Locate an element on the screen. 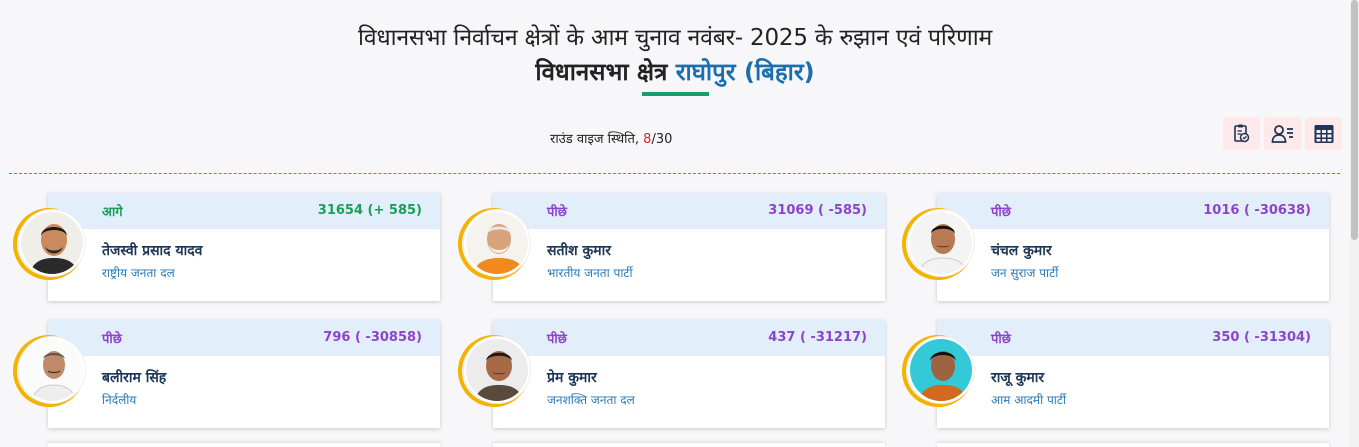 This screenshot has width=1359, height=447. candidate-list-icon is located at coordinates (1282, 133).